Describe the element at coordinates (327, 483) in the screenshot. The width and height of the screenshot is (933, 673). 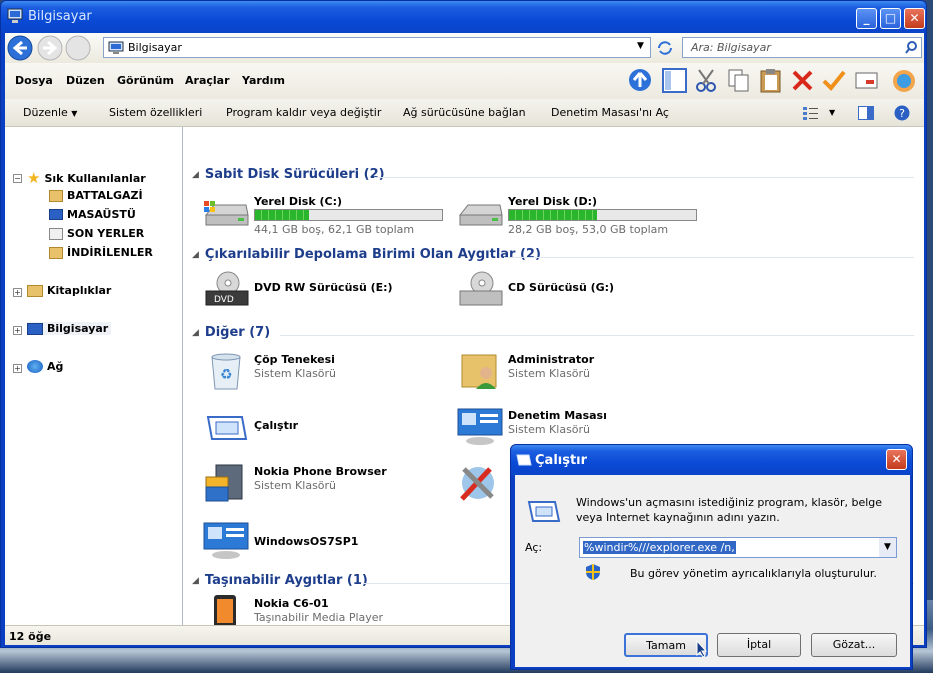
I see `other-item: Nokia Phone Browser Sistem Klasörü` at that location.